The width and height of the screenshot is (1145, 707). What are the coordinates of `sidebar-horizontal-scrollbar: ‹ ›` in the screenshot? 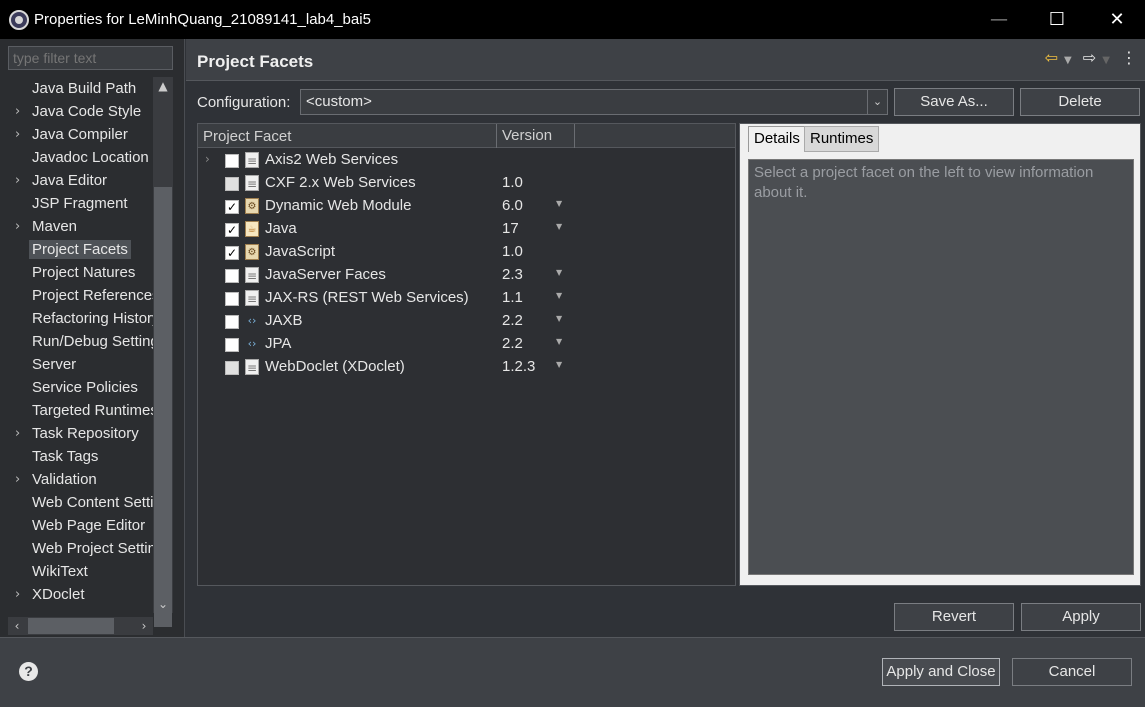 It's located at (80, 626).